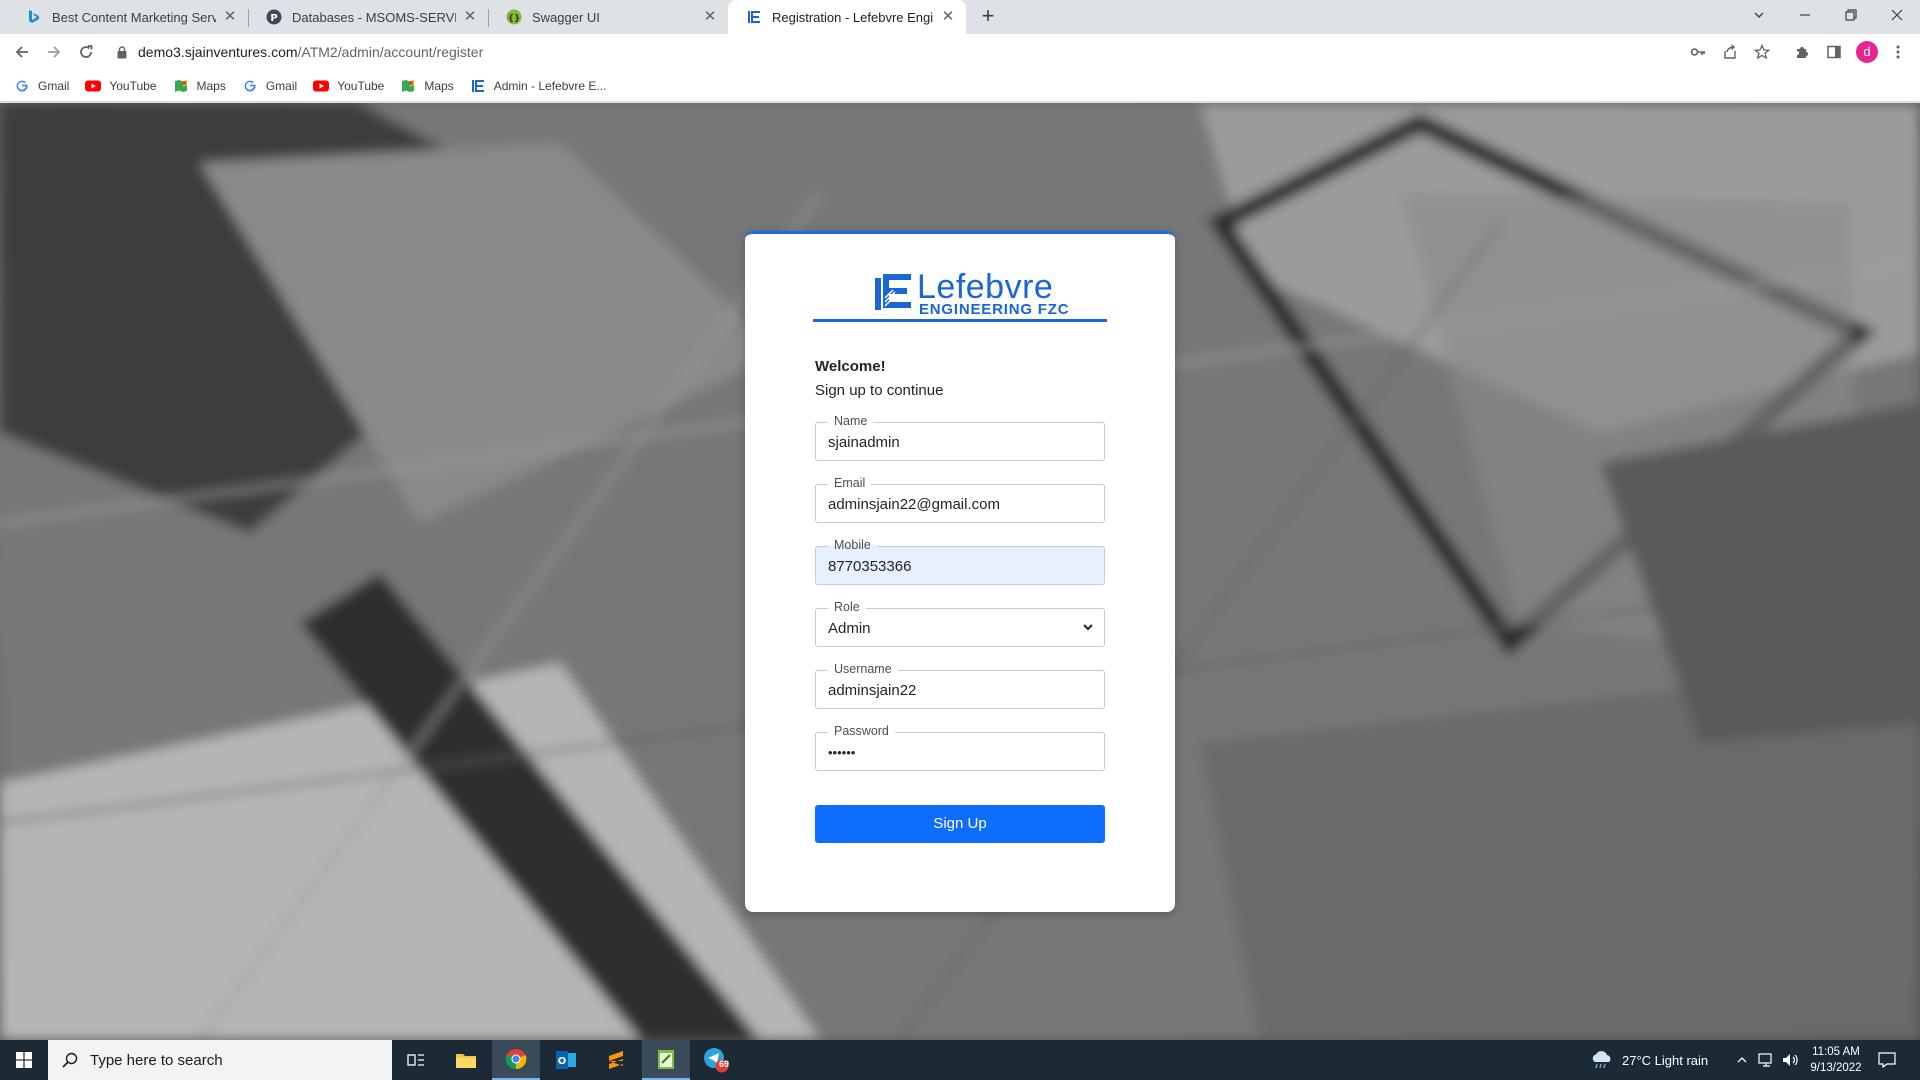 The width and height of the screenshot is (1920, 1080). Describe the element at coordinates (1834, 52) in the screenshot. I see `side-panel-icon` at that location.